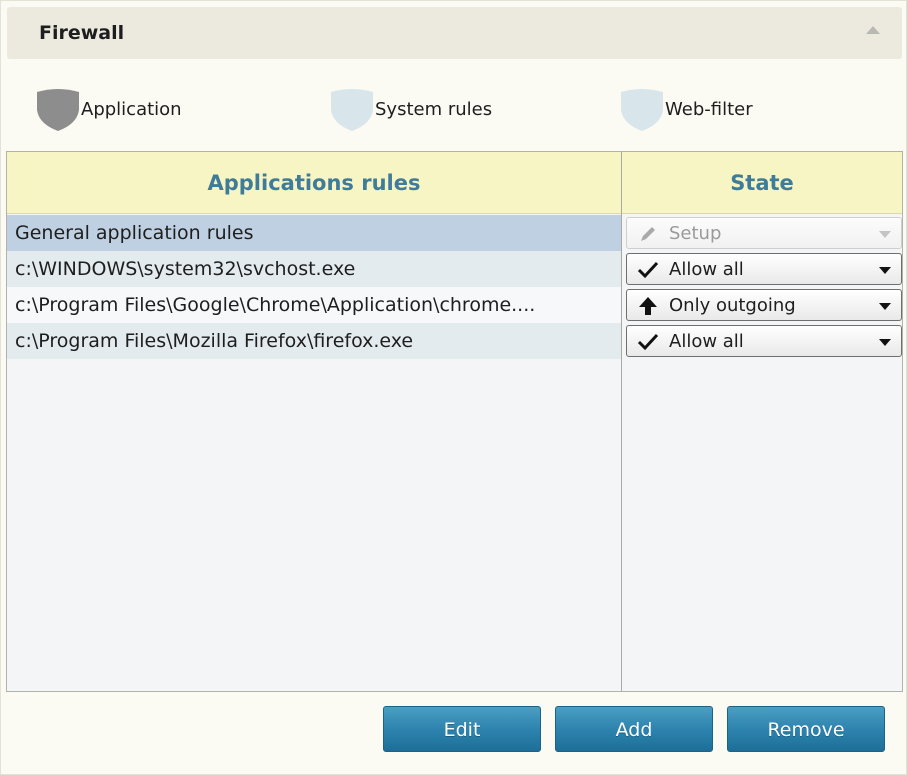 The height and width of the screenshot is (775, 907). What do you see at coordinates (185, 269) in the screenshot?
I see `rule-name: c:\WINDOWS\system32\svchost.exe` at bounding box center [185, 269].